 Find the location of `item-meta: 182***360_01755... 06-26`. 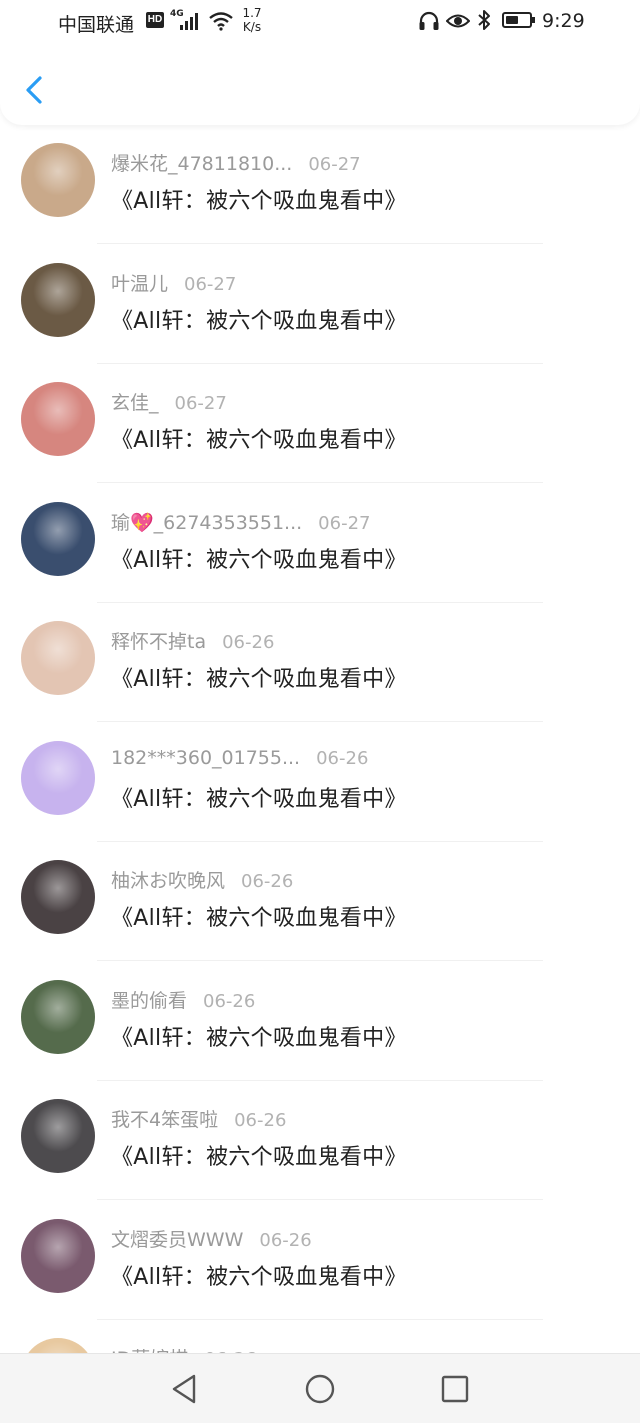

item-meta: 182***360_01755... 06-26 is located at coordinates (239, 760).